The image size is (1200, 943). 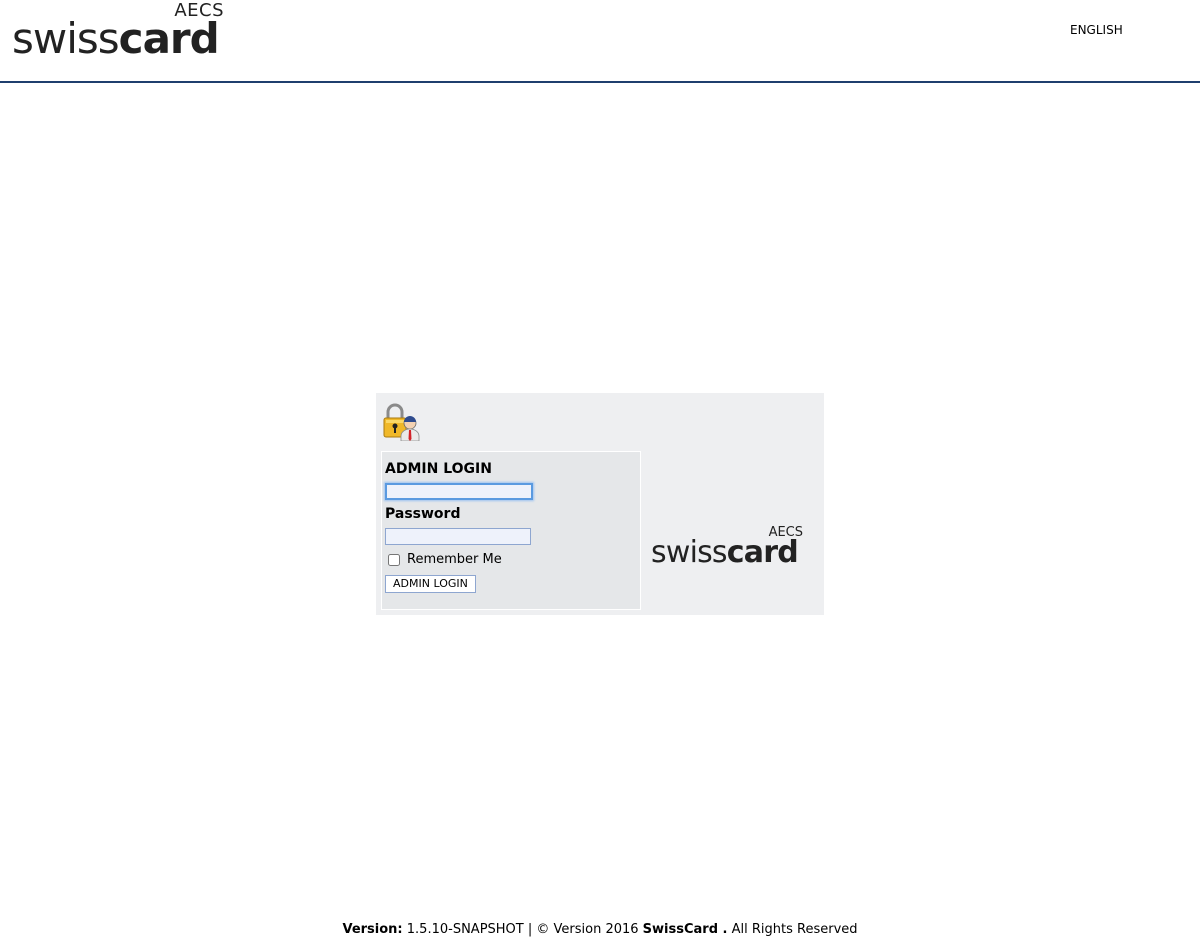 What do you see at coordinates (394, 559) in the screenshot?
I see `remember-me-checkbox` at bounding box center [394, 559].